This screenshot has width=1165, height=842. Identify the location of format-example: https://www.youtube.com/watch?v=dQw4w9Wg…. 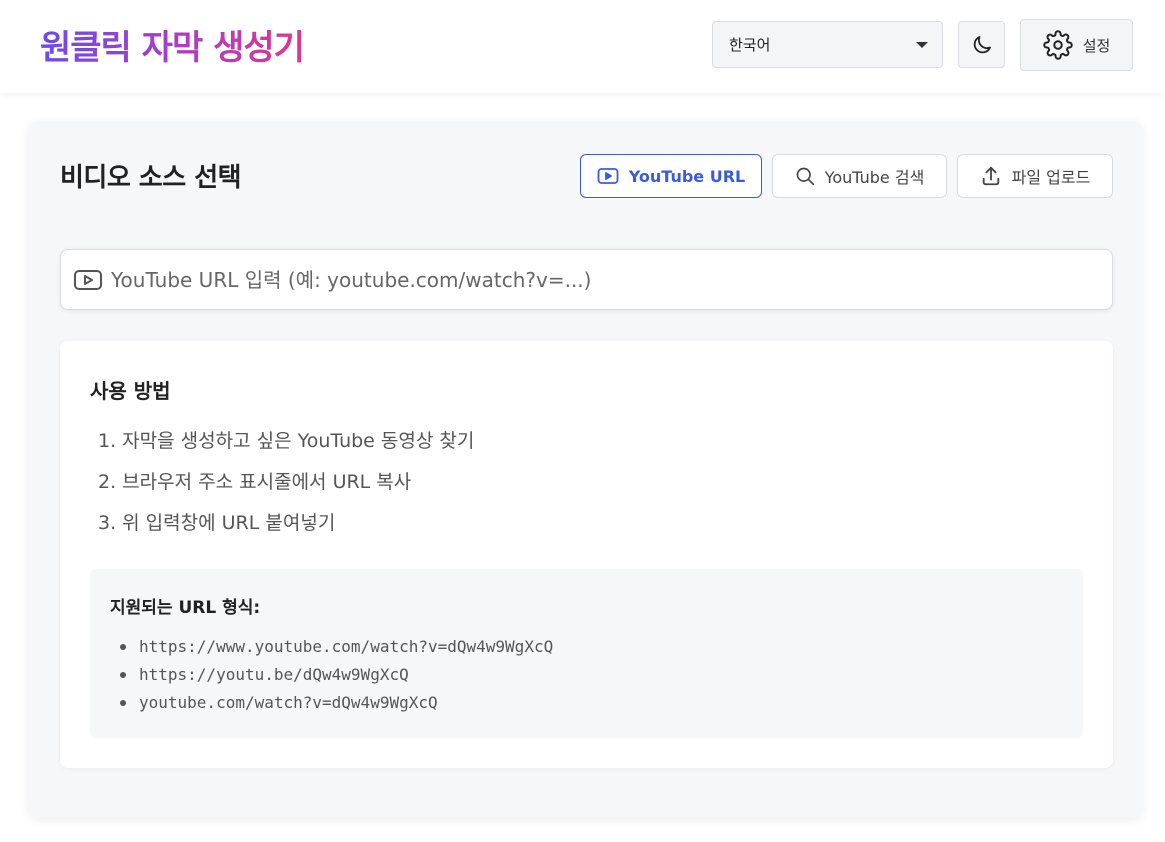
(346, 646).